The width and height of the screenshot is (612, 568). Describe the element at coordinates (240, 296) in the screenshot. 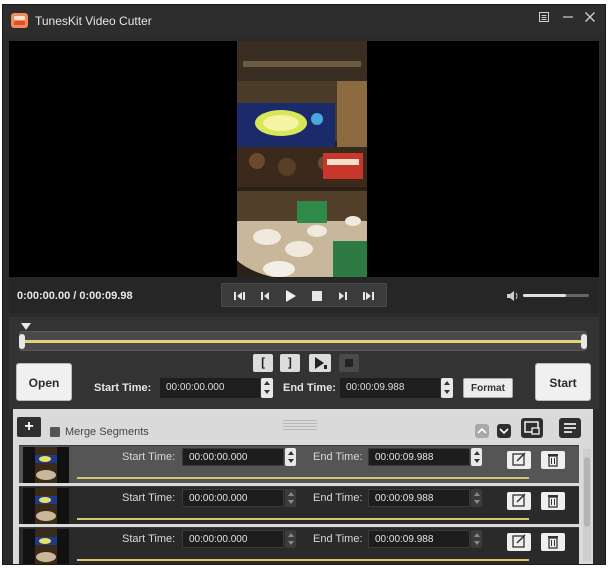

I see `previous-segment-icon` at that location.